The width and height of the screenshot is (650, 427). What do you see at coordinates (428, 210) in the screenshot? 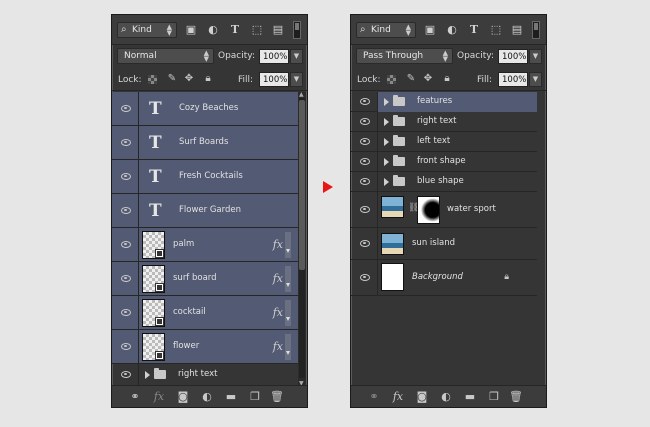
I see `mask-thumbnail` at bounding box center [428, 210].